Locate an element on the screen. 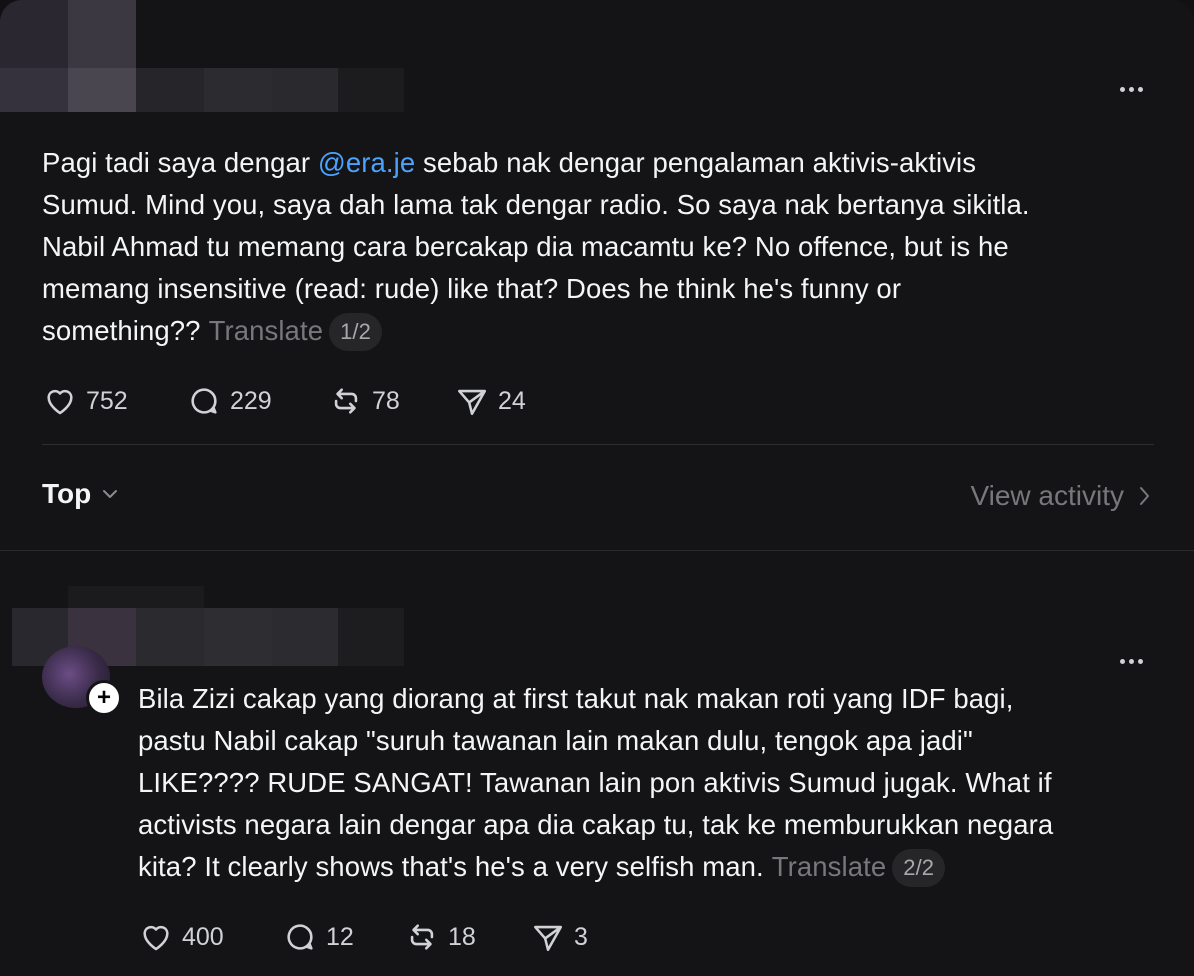  share-button: 24 is located at coordinates (490, 401).